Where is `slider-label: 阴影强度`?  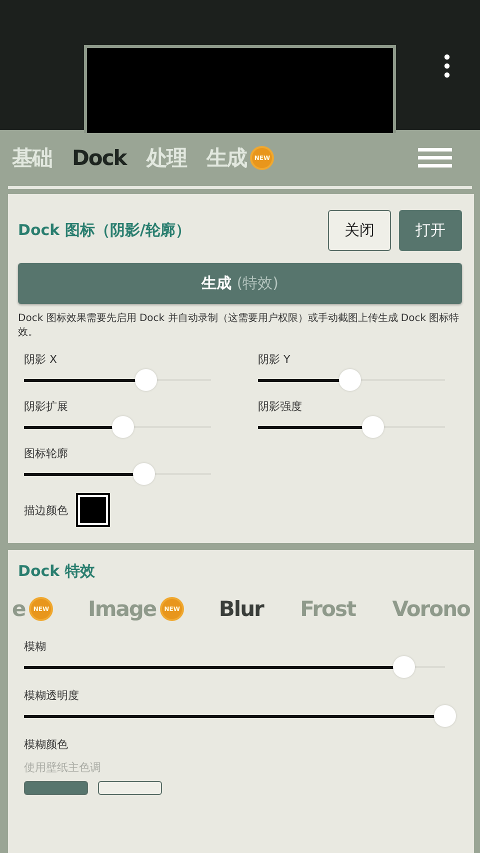 slider-label: 阴影强度 is located at coordinates (280, 406).